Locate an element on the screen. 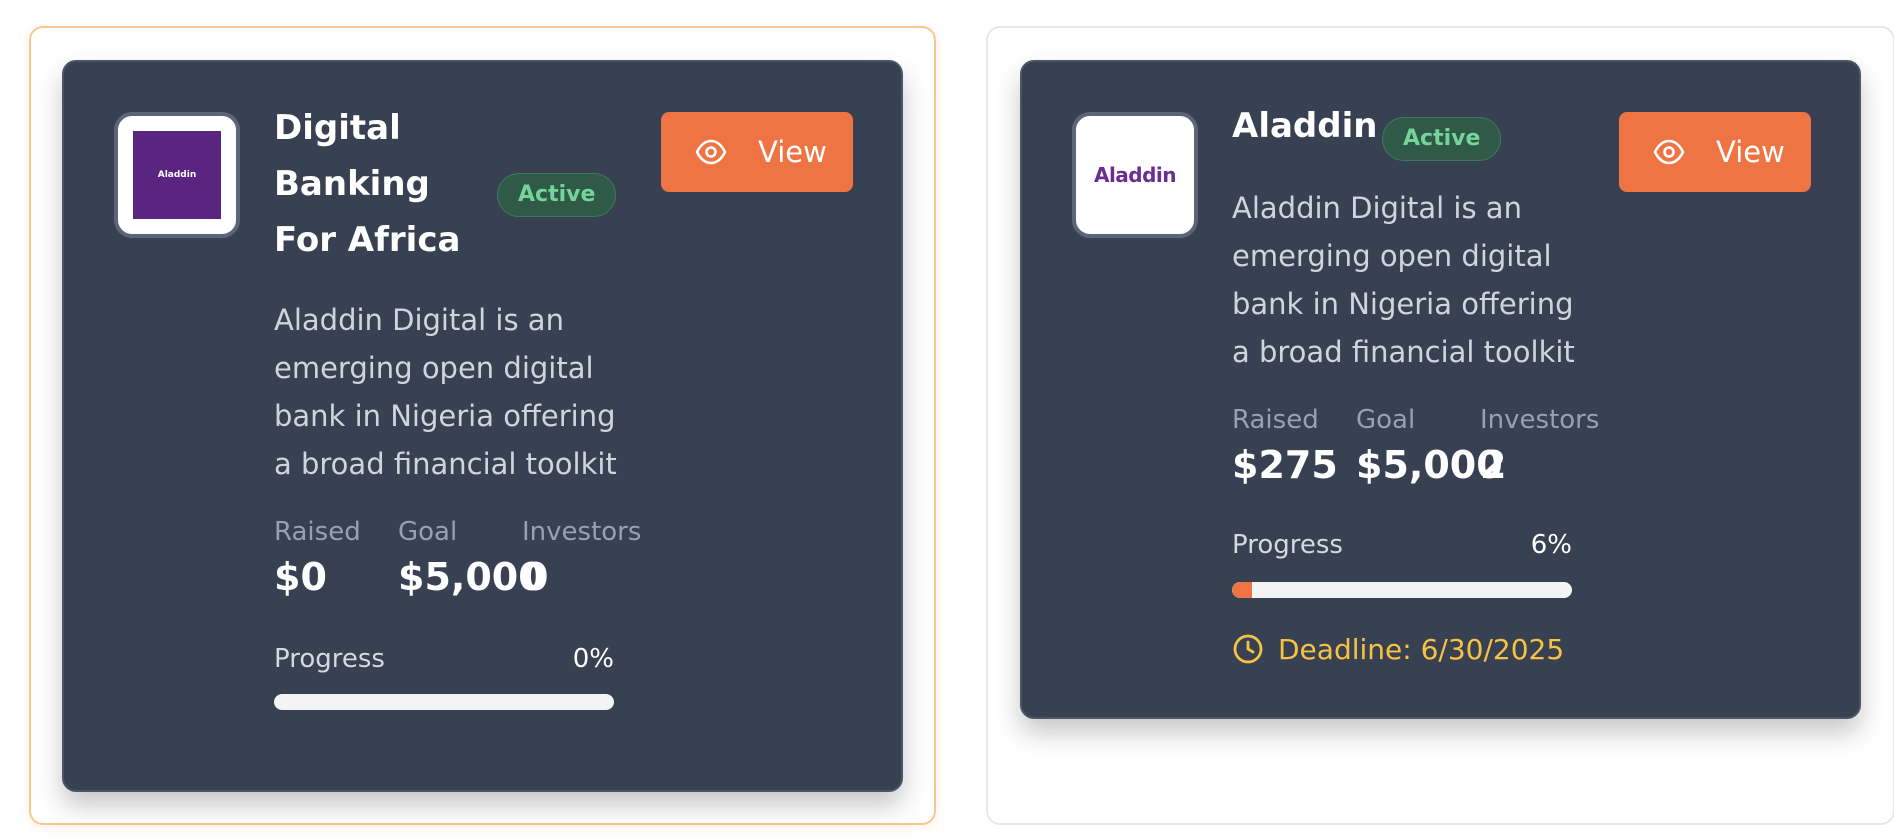  project-title-line: Aladdin is located at coordinates (1305, 126).